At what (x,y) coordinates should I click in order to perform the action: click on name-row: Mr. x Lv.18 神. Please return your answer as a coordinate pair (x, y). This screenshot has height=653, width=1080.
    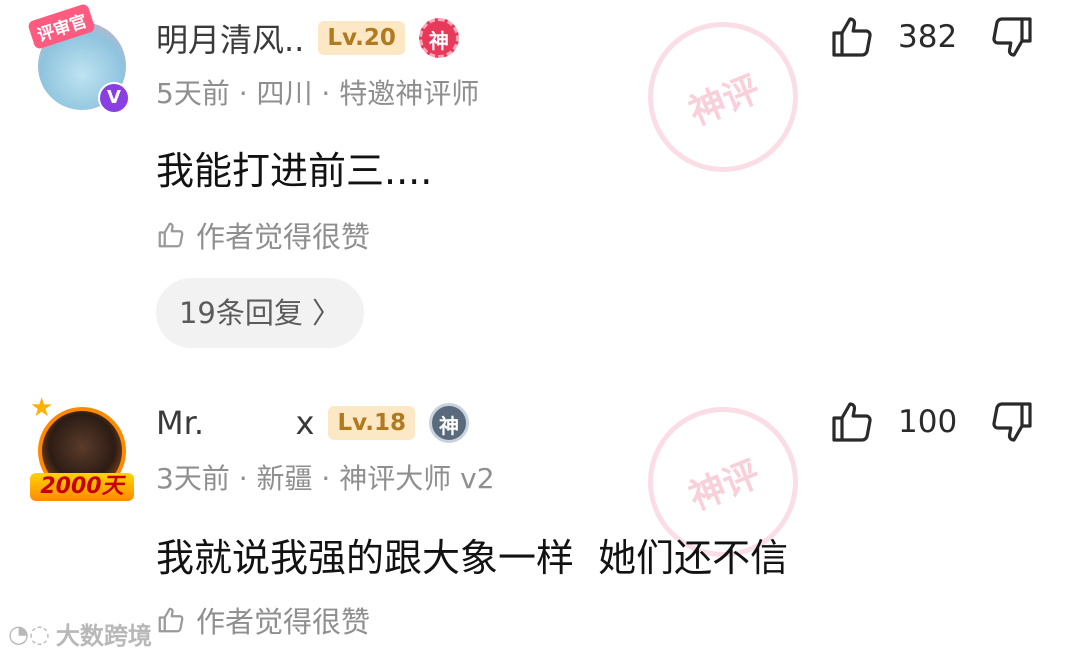
    Looking at the image, I should click on (313, 423).